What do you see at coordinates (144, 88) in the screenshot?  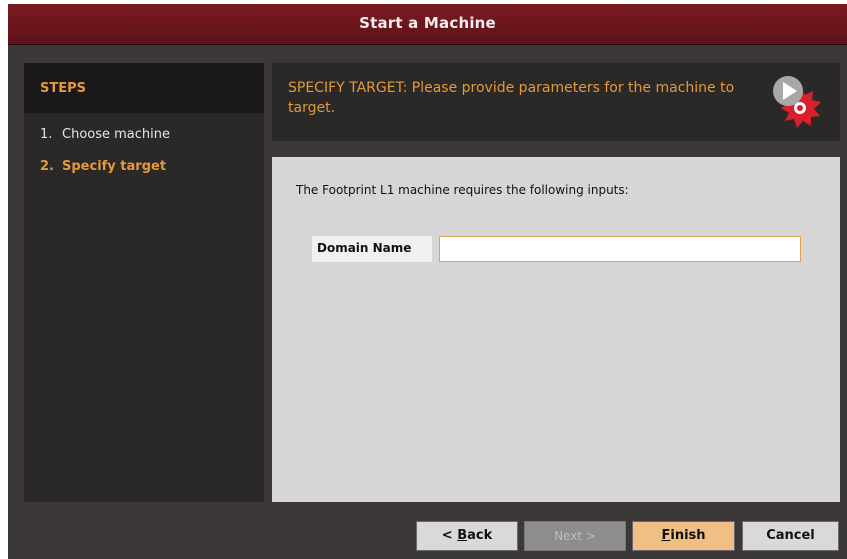 I see `steps-header: STEPS` at bounding box center [144, 88].